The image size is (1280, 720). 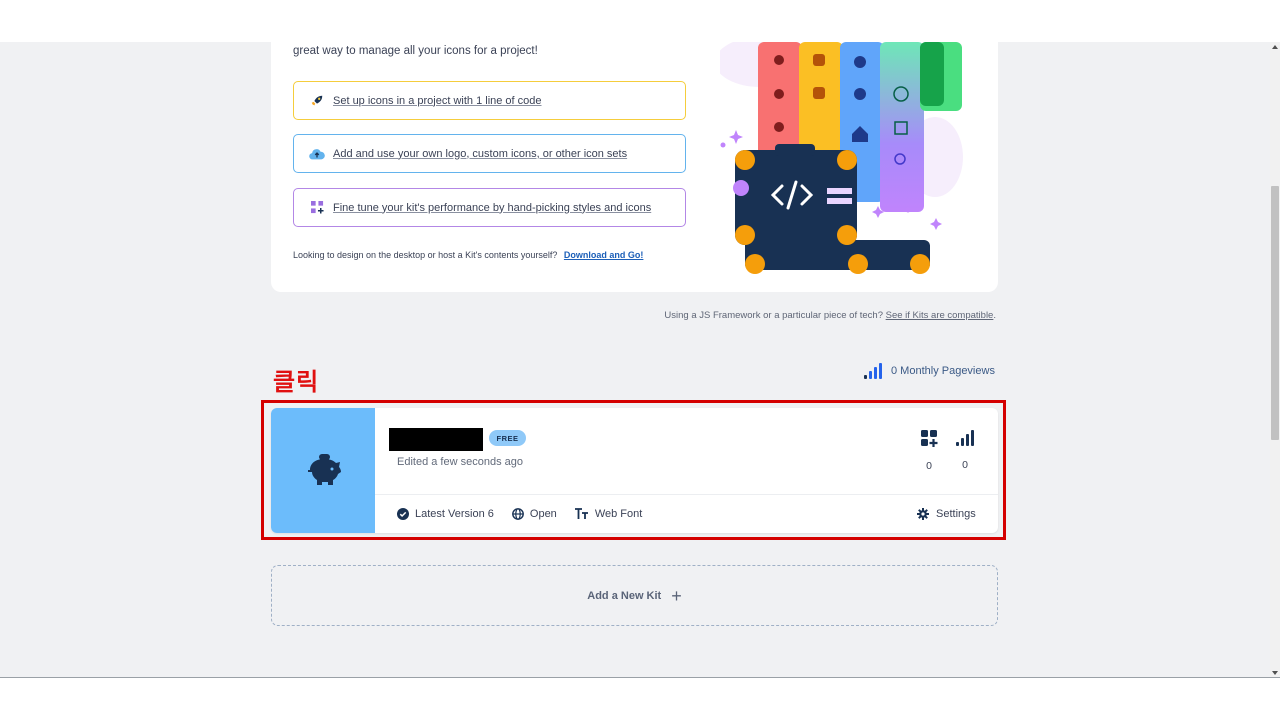 What do you see at coordinates (296, 382) in the screenshot?
I see `click-annotation: 클릭` at bounding box center [296, 382].